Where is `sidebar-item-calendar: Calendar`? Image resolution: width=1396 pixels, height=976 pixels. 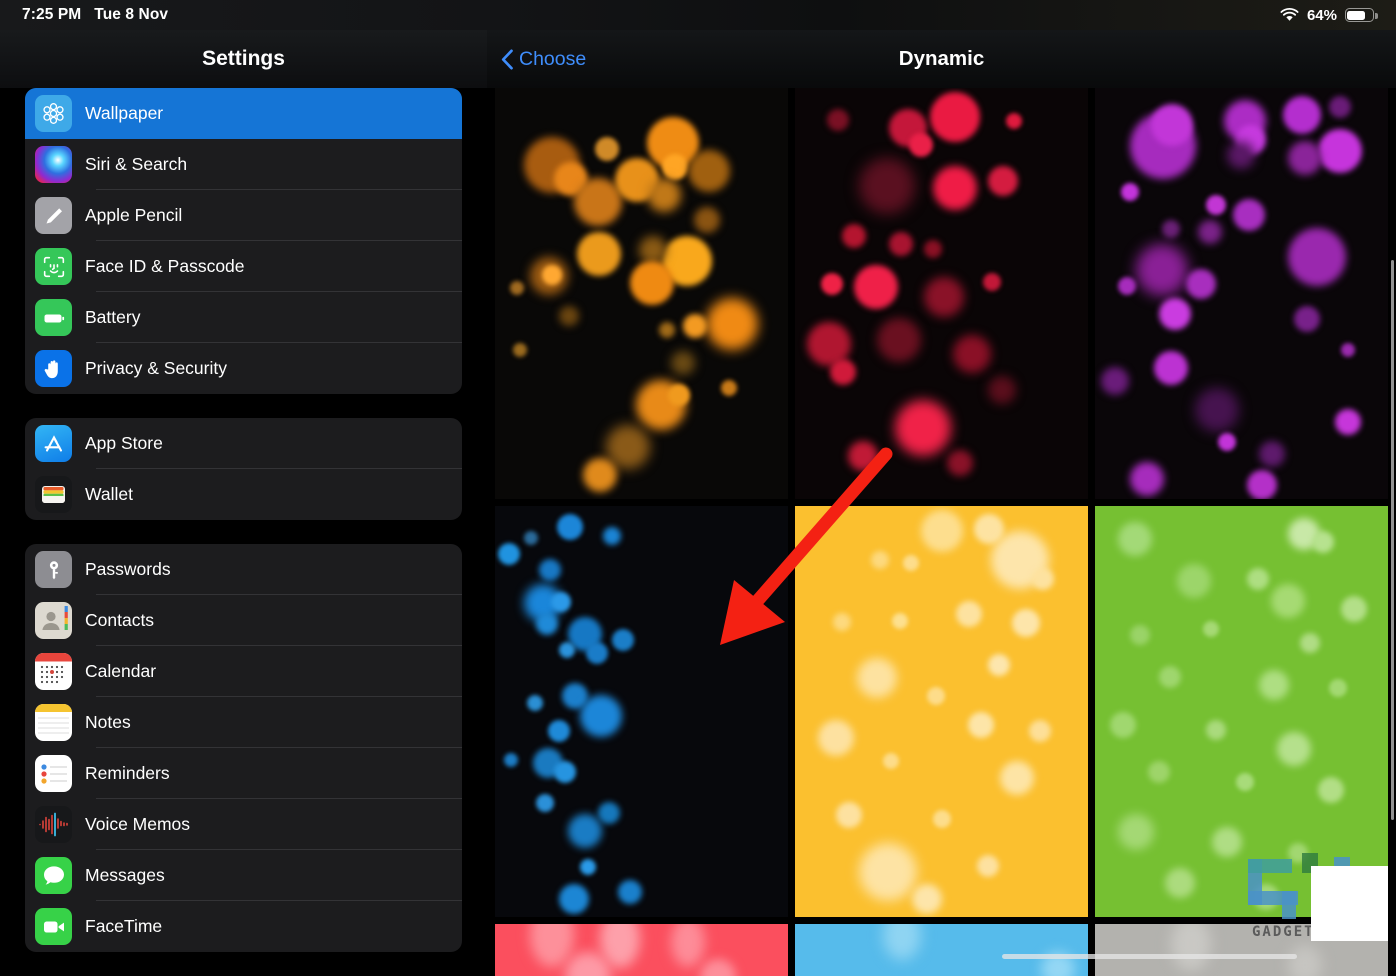
sidebar-item-calendar: Calendar is located at coordinates (243, 671).